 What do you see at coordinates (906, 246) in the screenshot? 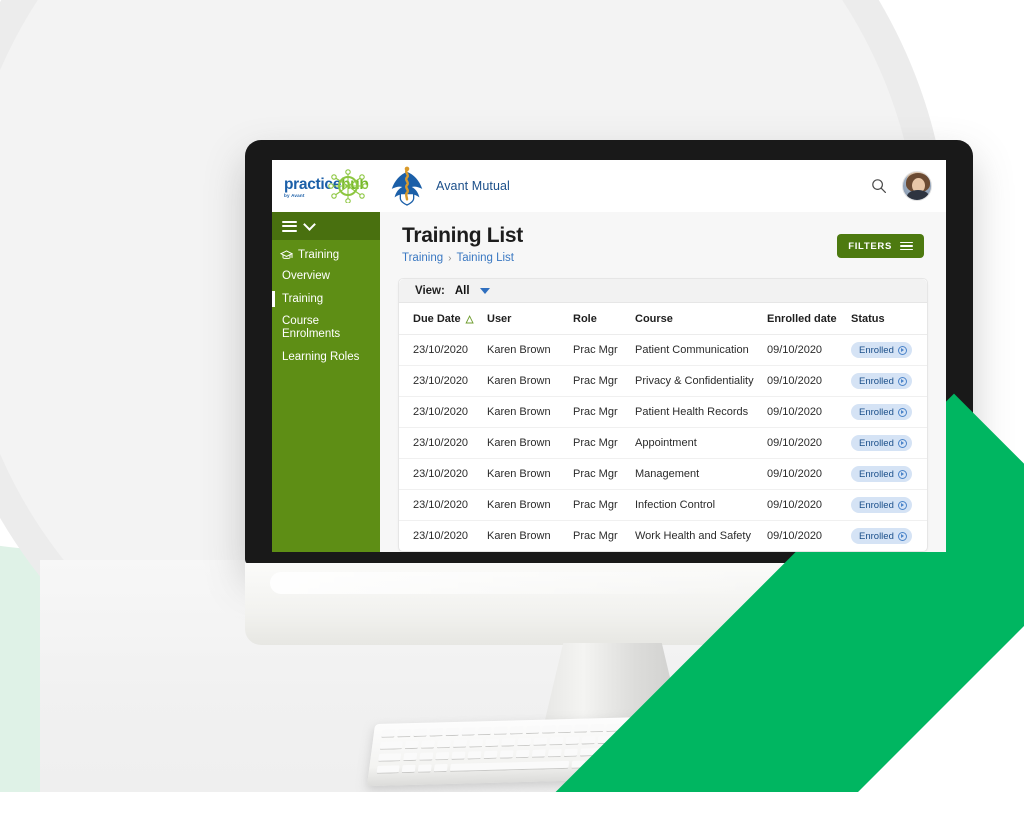
I see `filter-lines-icon` at bounding box center [906, 246].